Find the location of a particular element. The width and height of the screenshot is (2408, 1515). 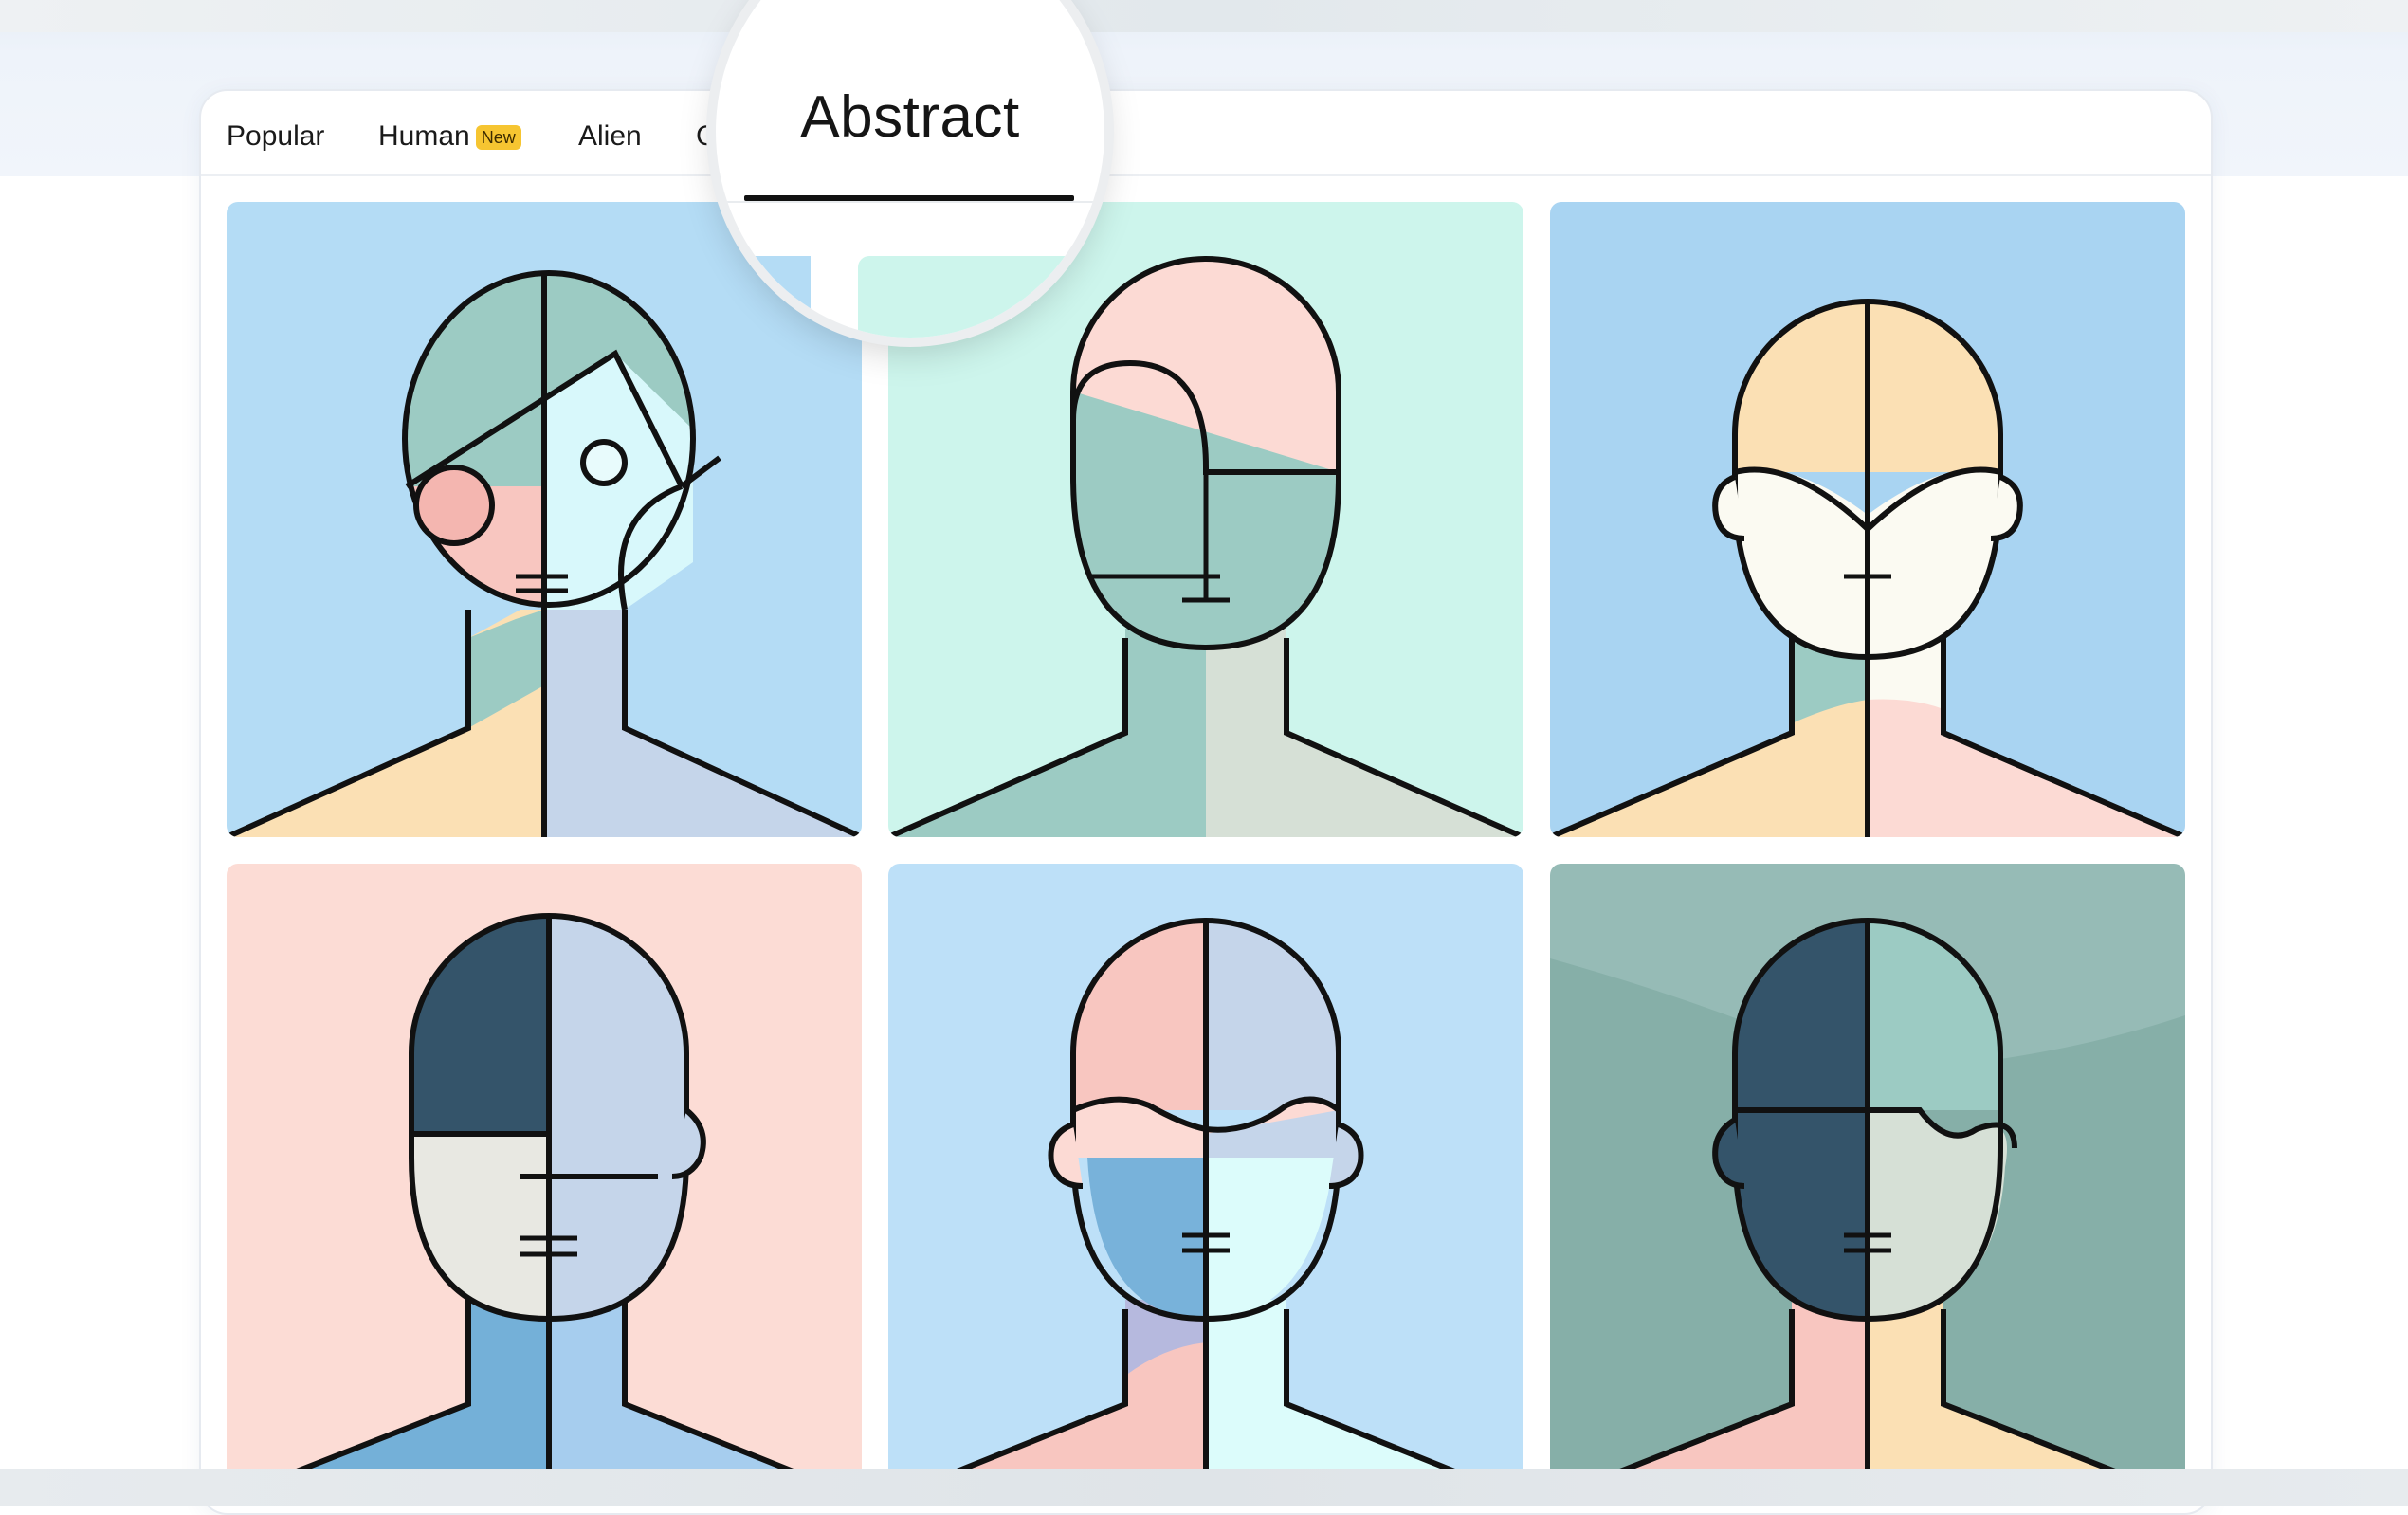

active-tab-indicator is located at coordinates (909, 198).